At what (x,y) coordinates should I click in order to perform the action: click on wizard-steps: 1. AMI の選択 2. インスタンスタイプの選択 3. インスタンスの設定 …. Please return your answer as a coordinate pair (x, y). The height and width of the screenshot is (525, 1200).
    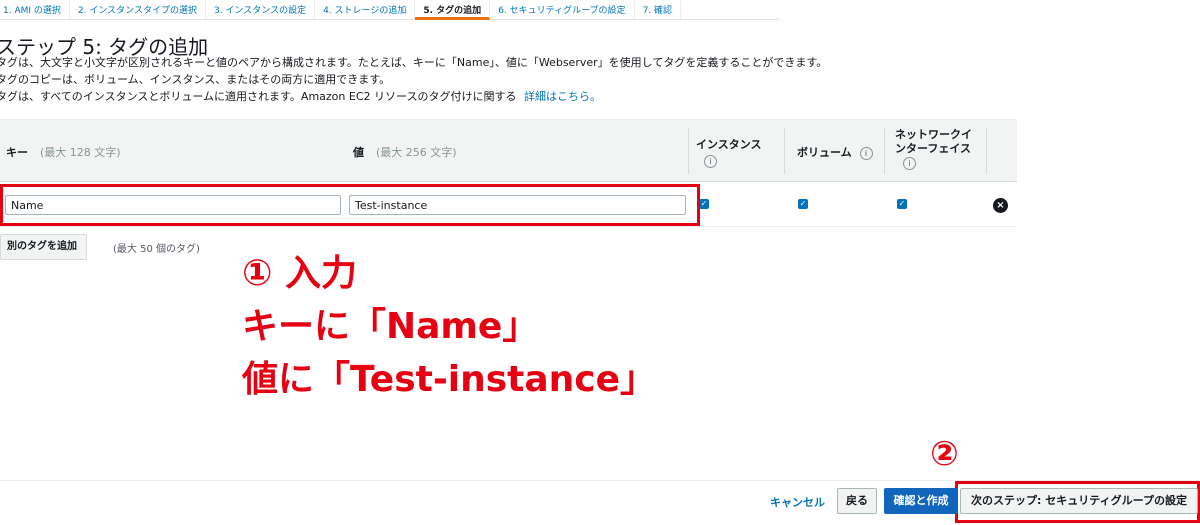
    Looking at the image, I should click on (390, 10).